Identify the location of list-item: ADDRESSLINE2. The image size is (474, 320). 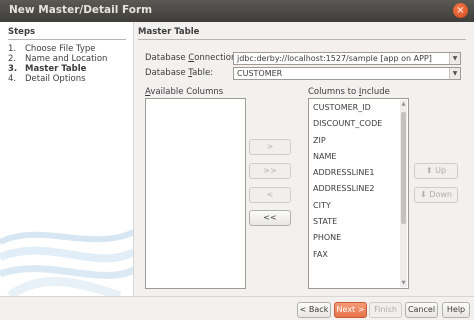
(358, 189).